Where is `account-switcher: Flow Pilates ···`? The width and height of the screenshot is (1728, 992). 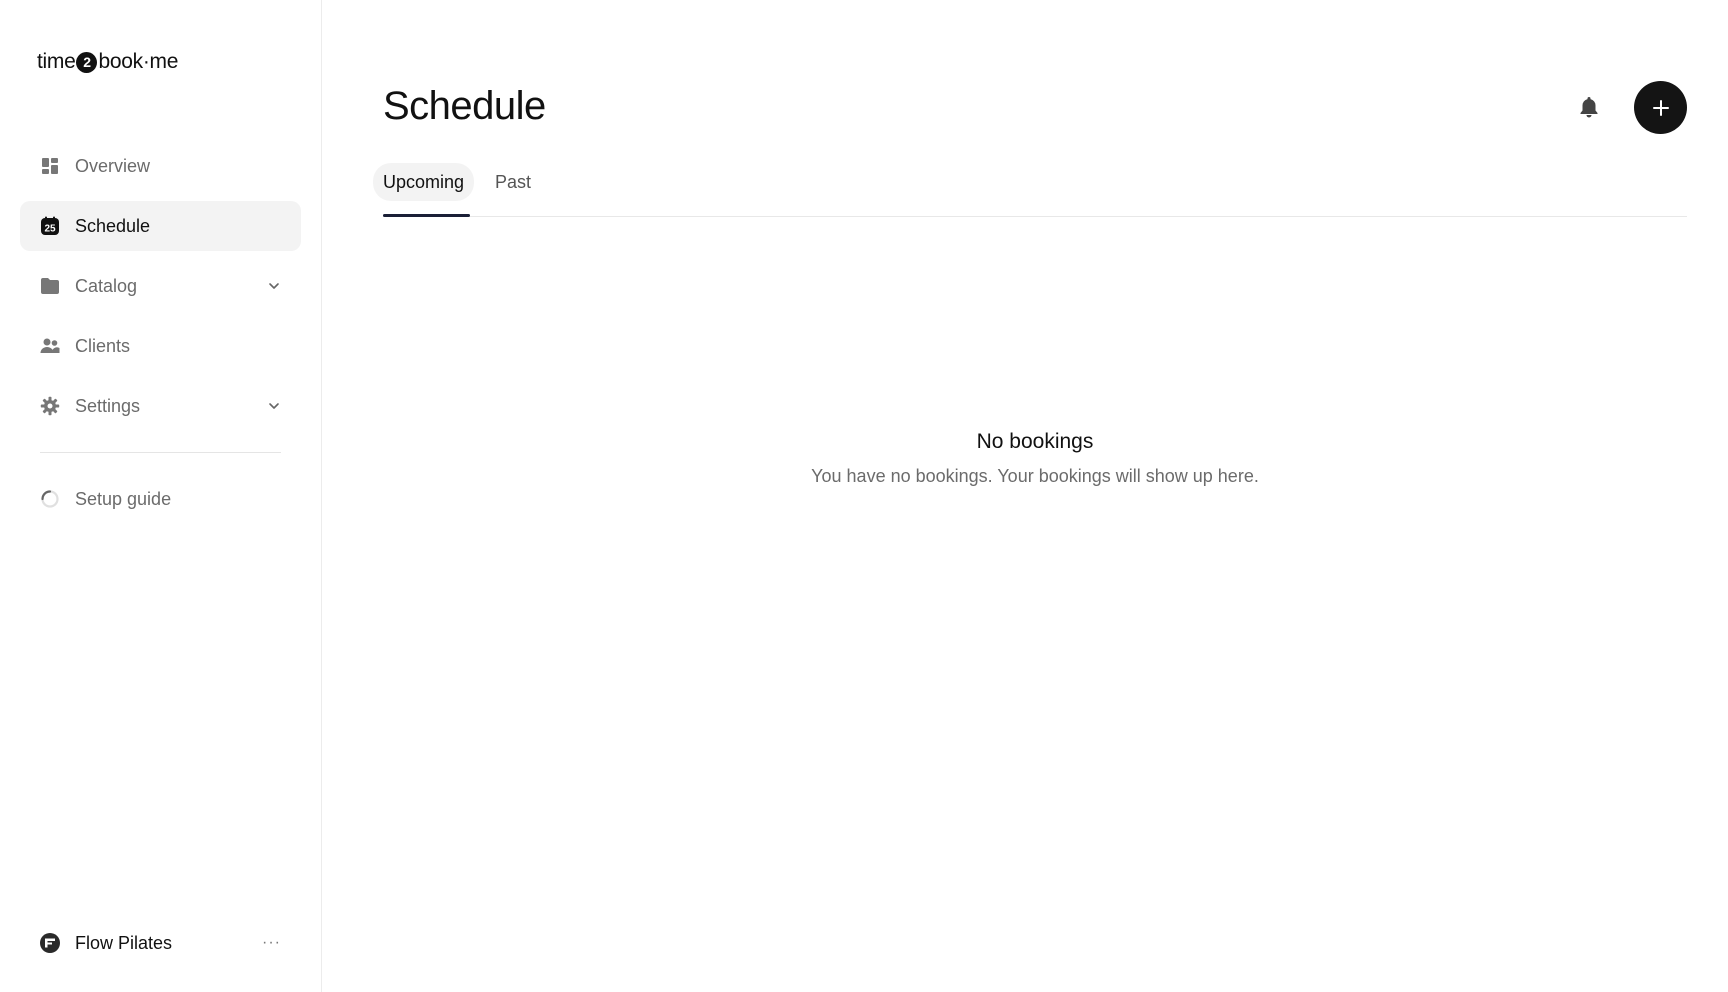
account-switcher: Flow Pilates ··· is located at coordinates (160, 943).